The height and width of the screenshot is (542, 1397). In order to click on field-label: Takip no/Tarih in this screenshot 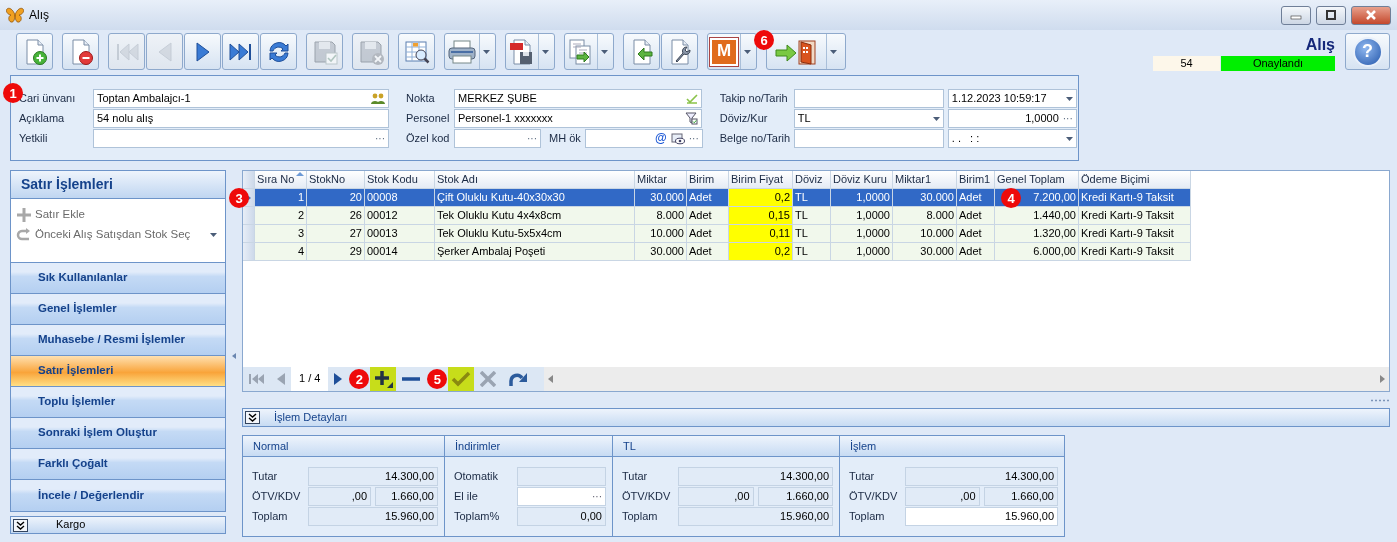, I will do `click(754, 98)`.